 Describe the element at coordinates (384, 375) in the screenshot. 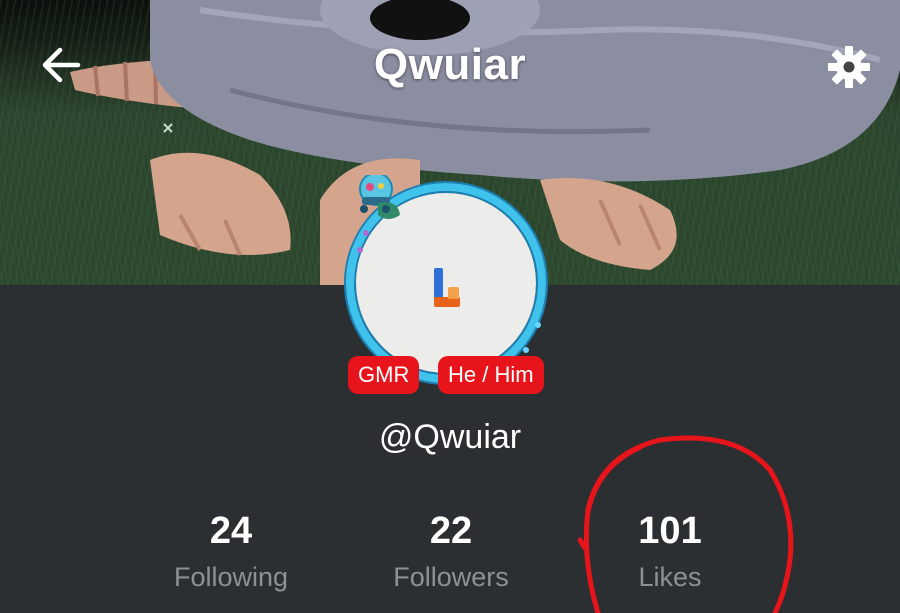

I see `badge-gmr: GMR` at that location.